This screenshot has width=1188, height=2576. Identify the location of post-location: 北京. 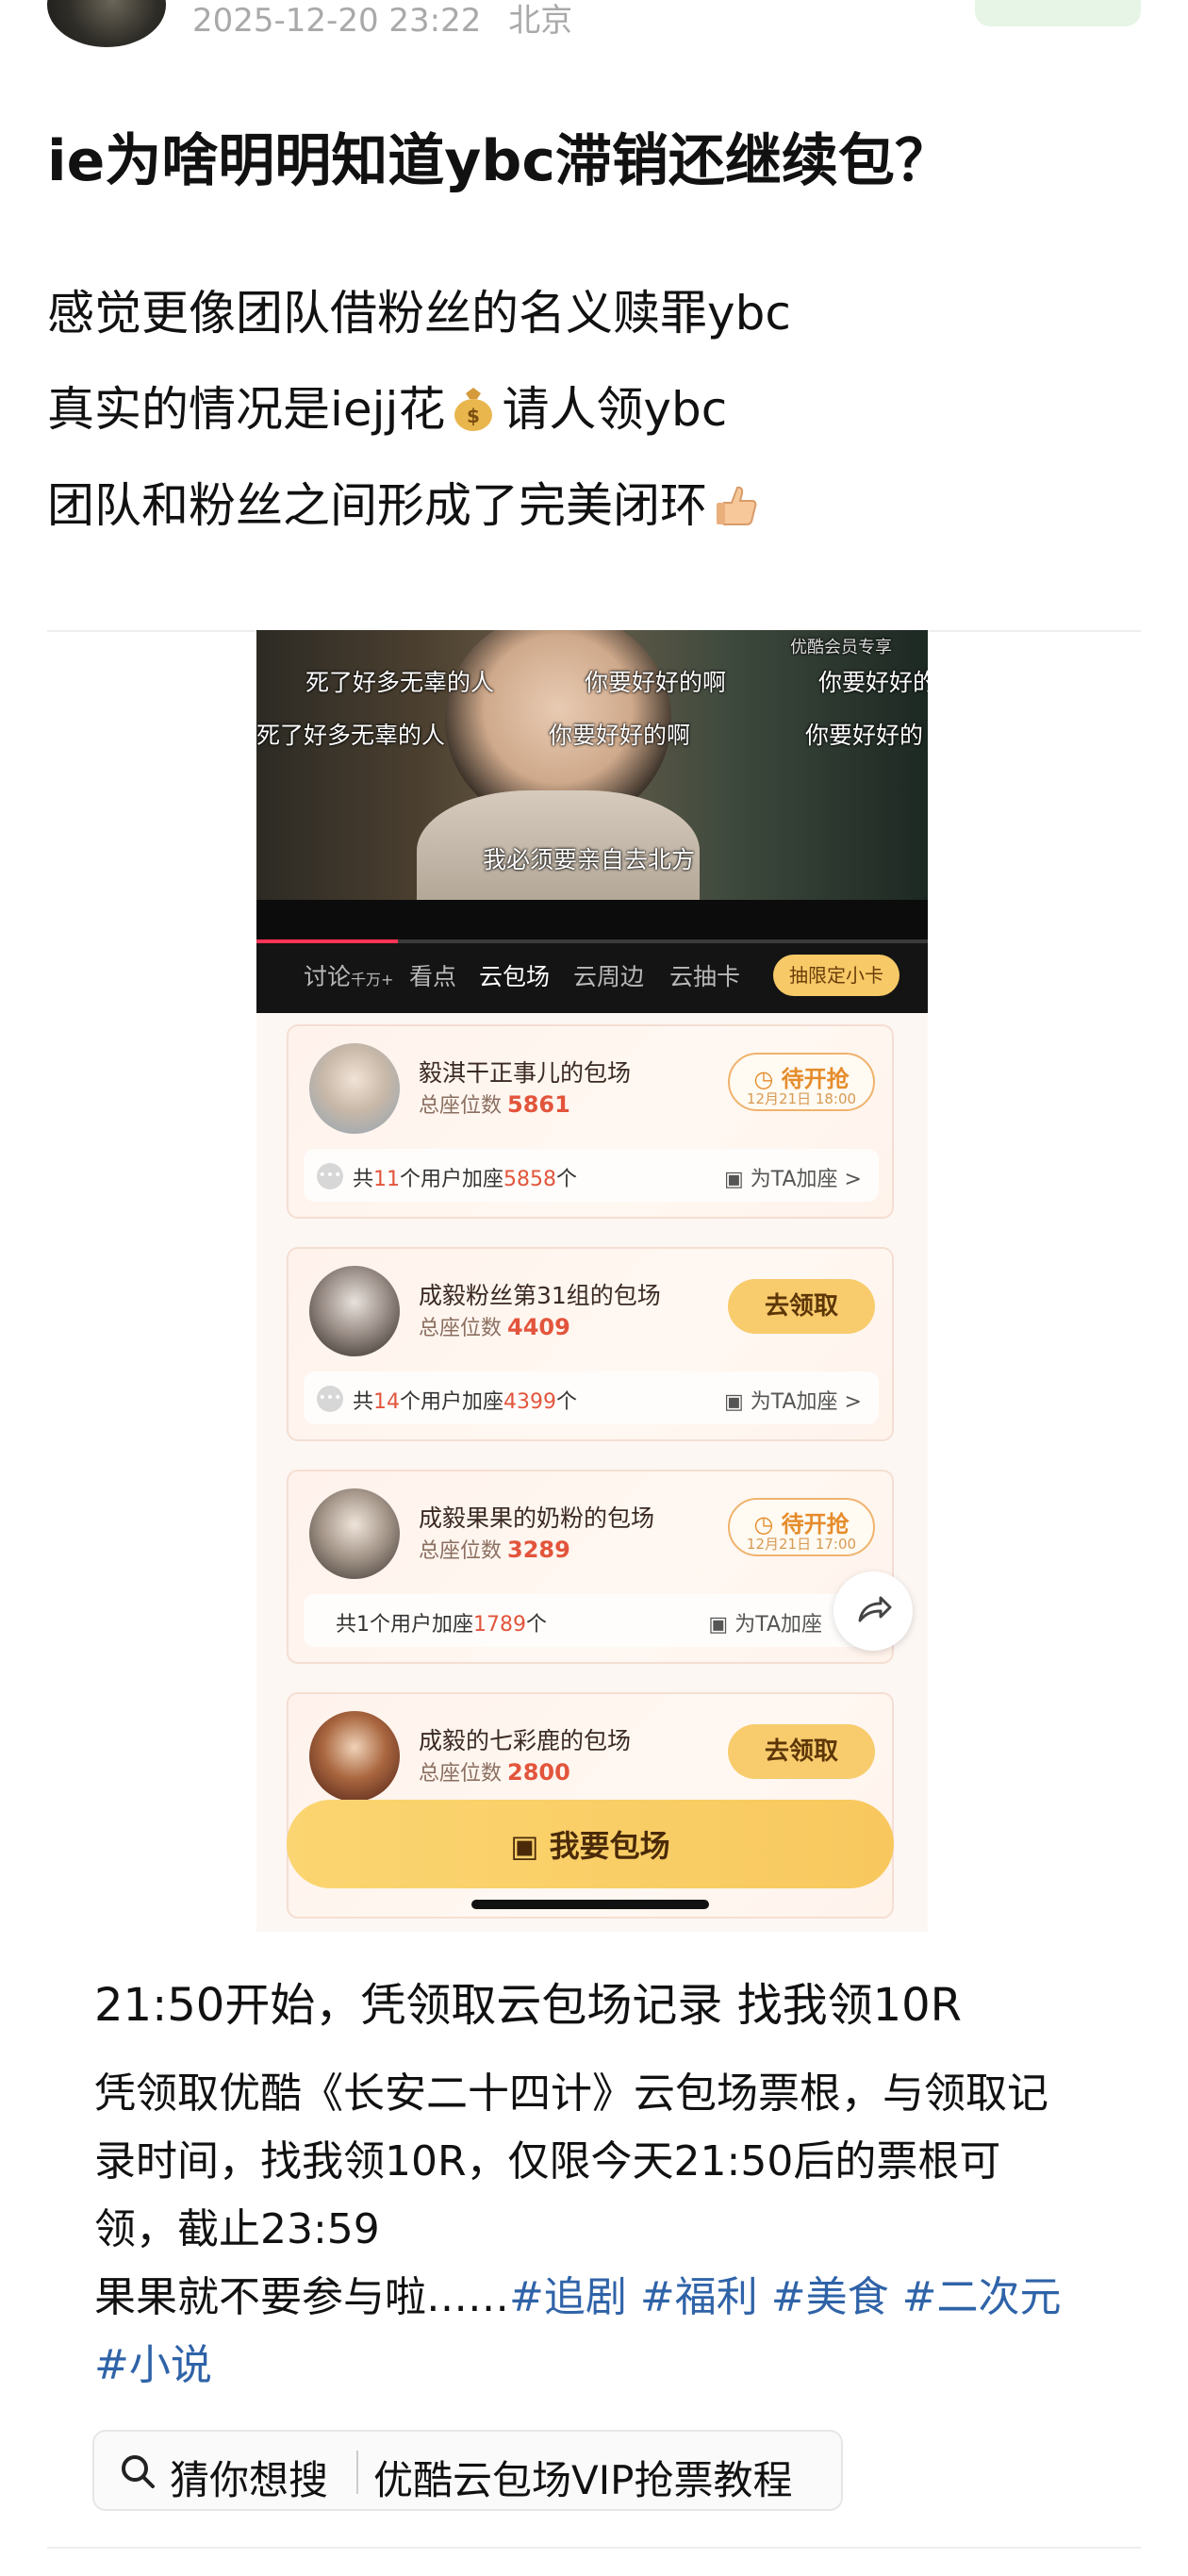
(540, 21).